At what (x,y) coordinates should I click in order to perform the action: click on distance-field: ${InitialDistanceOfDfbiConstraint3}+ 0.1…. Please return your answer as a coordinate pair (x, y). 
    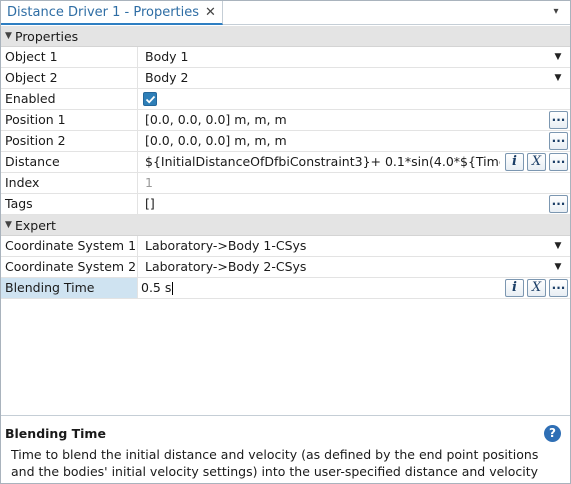
    Looking at the image, I should click on (319, 162).